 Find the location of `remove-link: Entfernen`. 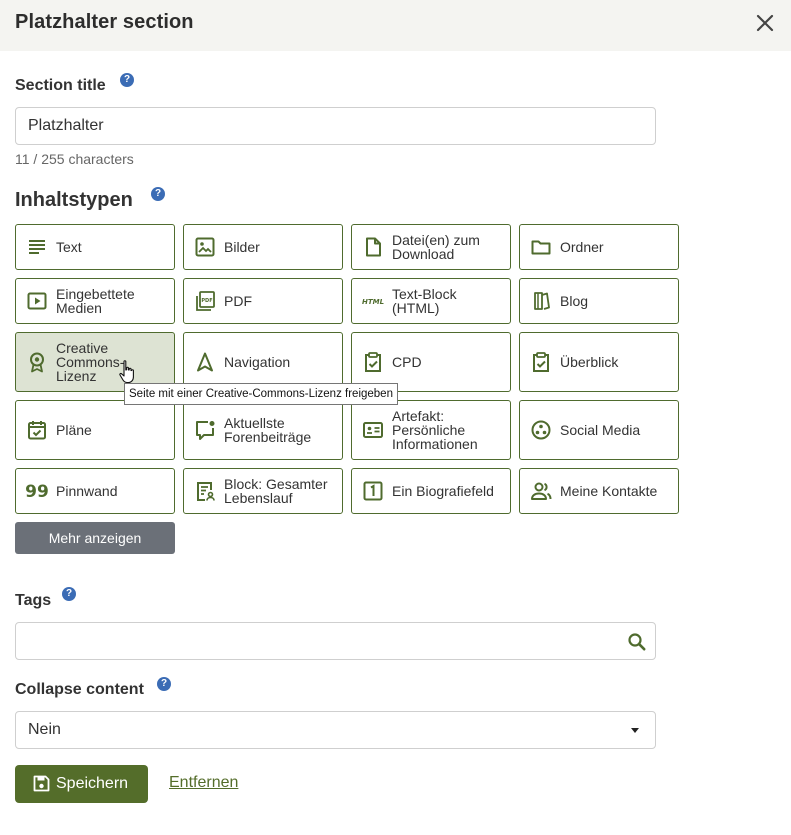

remove-link: Entfernen is located at coordinates (203, 783).